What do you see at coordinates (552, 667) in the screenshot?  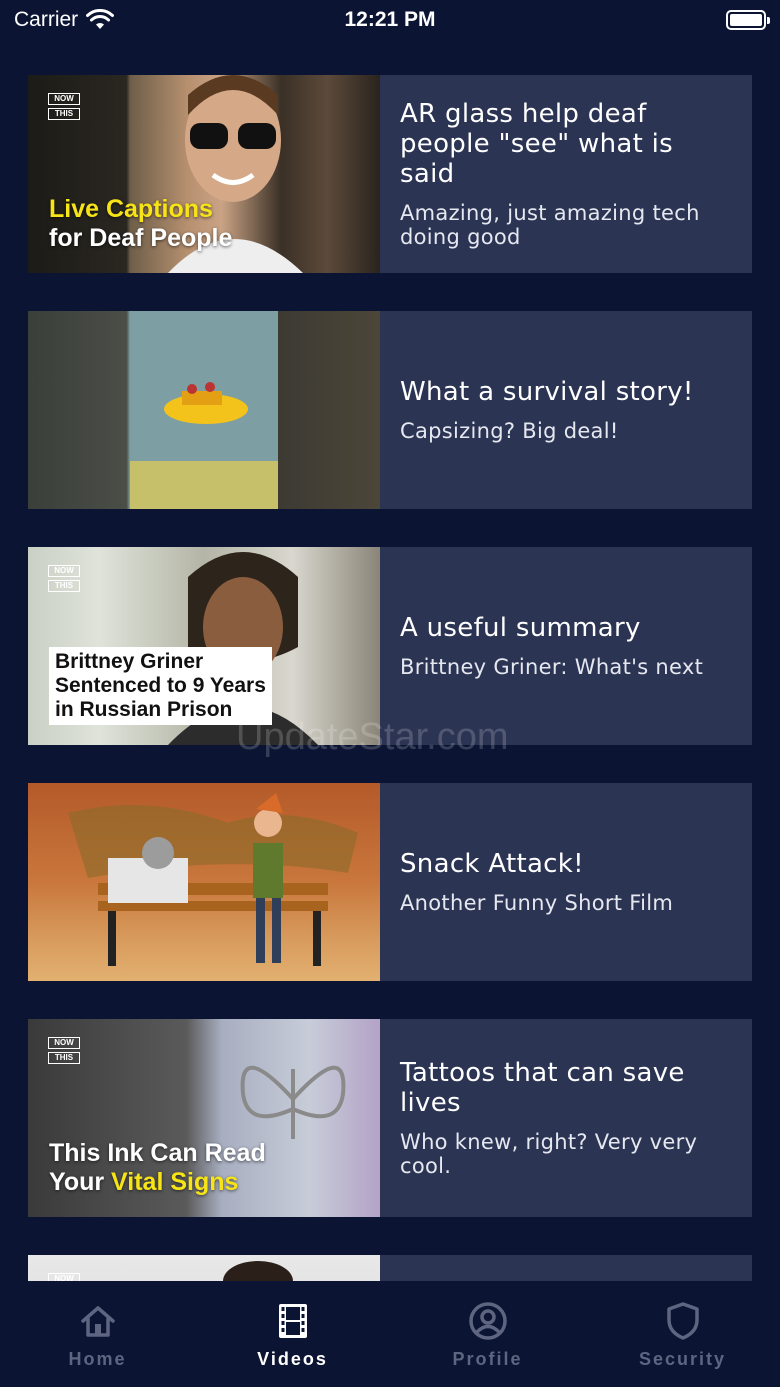 I see `video-subtitle: Brittney Griner: What's next` at bounding box center [552, 667].